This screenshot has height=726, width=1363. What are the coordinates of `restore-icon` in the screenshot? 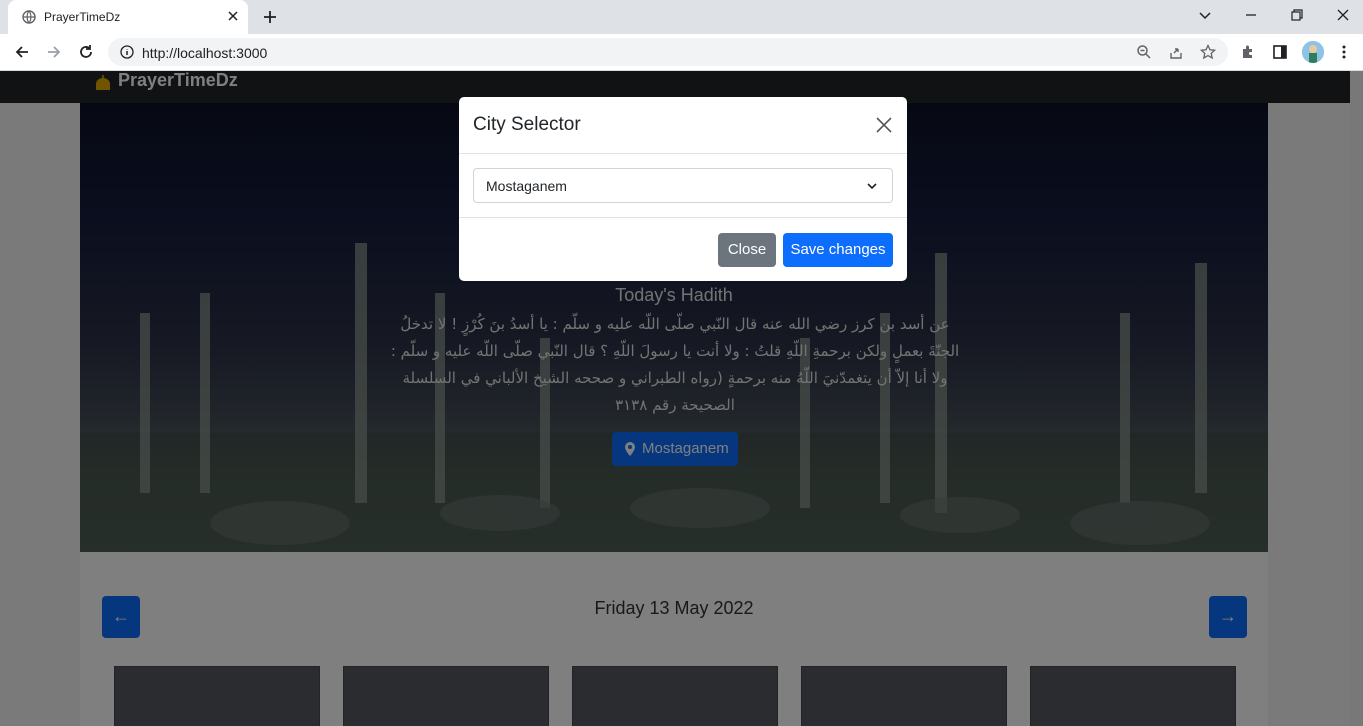 It's located at (1297, 15).